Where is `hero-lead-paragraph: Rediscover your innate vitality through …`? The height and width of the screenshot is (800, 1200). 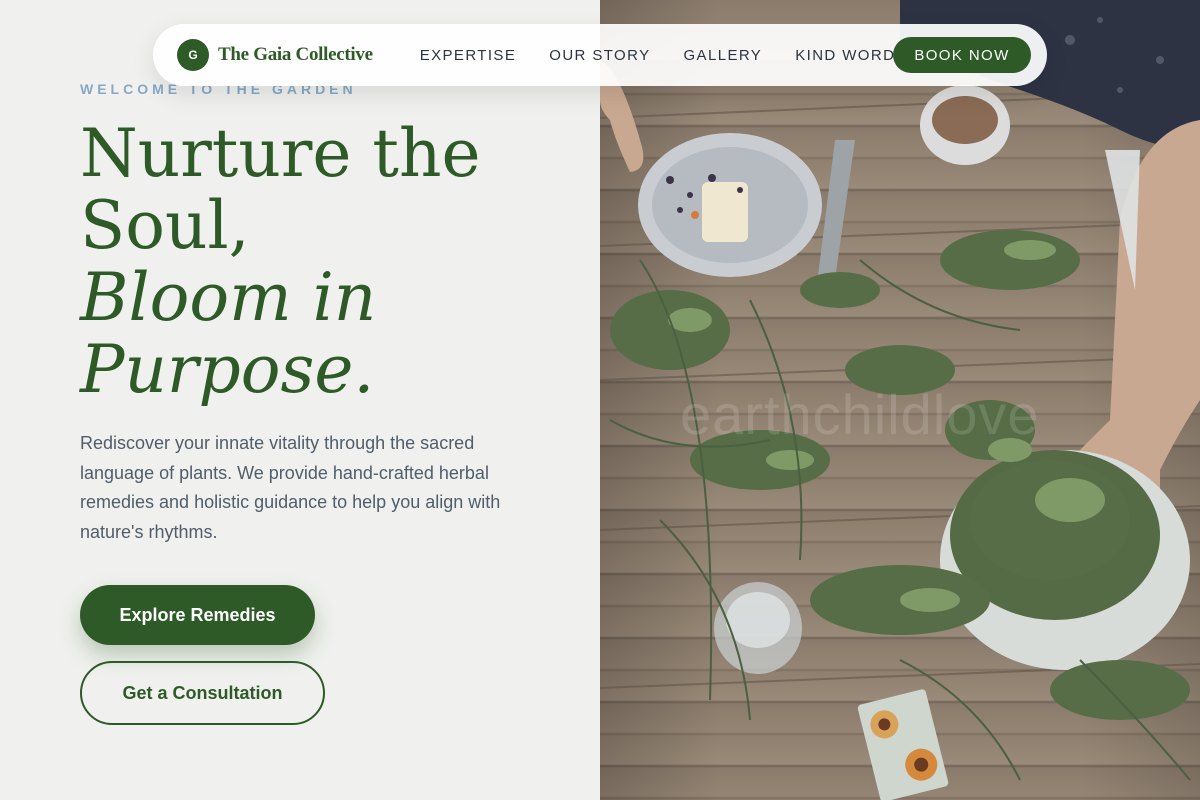
hero-lead-paragraph: Rediscover your innate vitality through … is located at coordinates (290, 487).